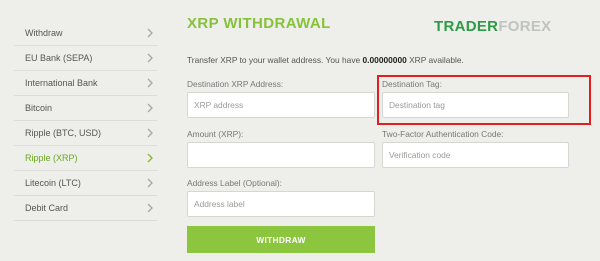 Image resolution: width=600 pixels, height=261 pixels. Describe the element at coordinates (85, 108) in the screenshot. I see `sidebar-item-bitcoin: Bitcoin` at that location.